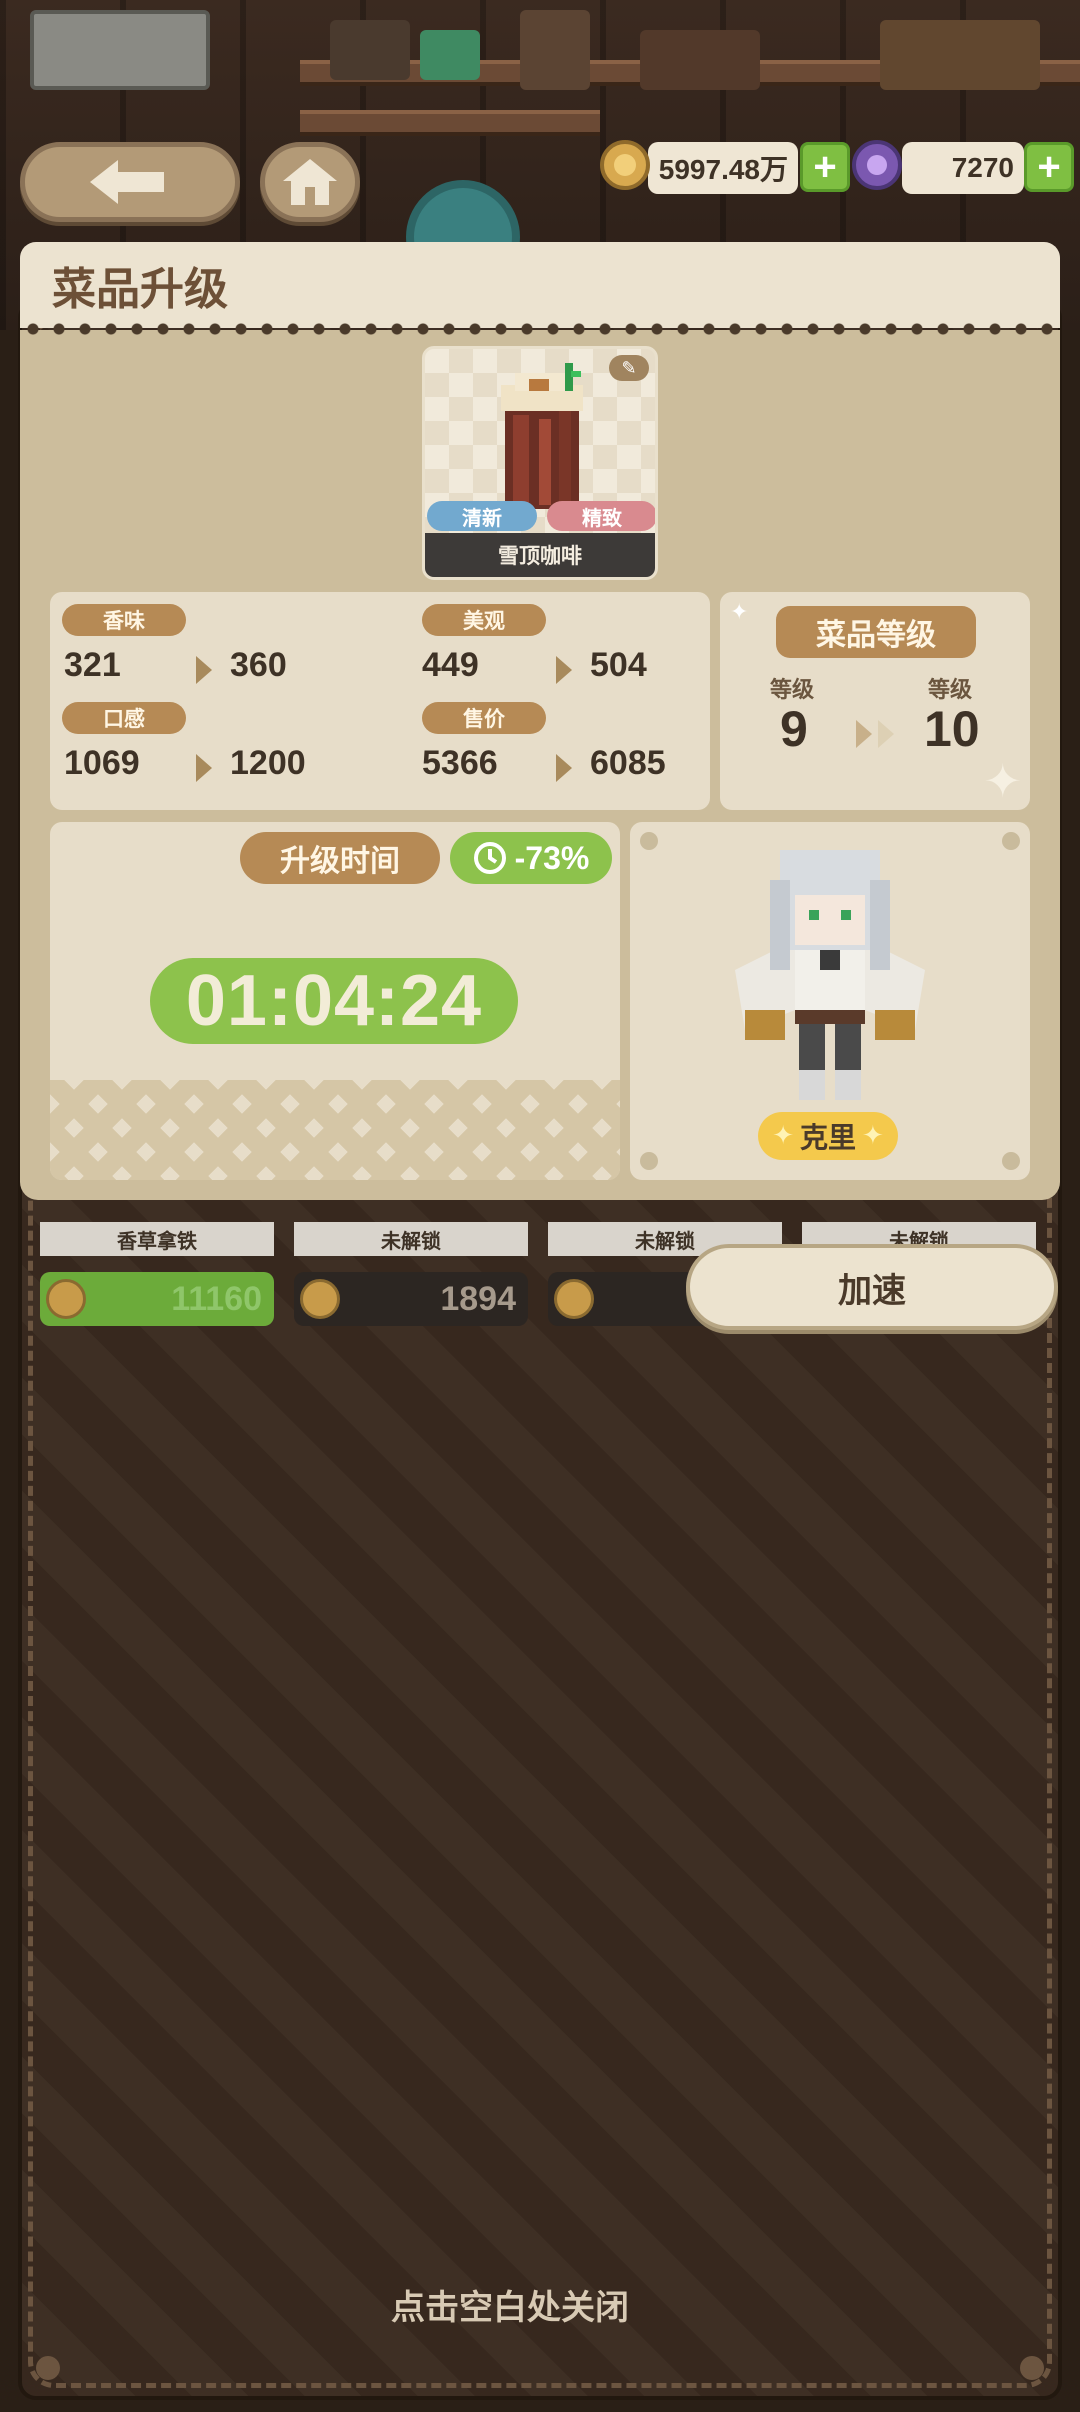  Describe the element at coordinates (540, 329) in the screenshot. I see `panel-stitch-divider` at that location.